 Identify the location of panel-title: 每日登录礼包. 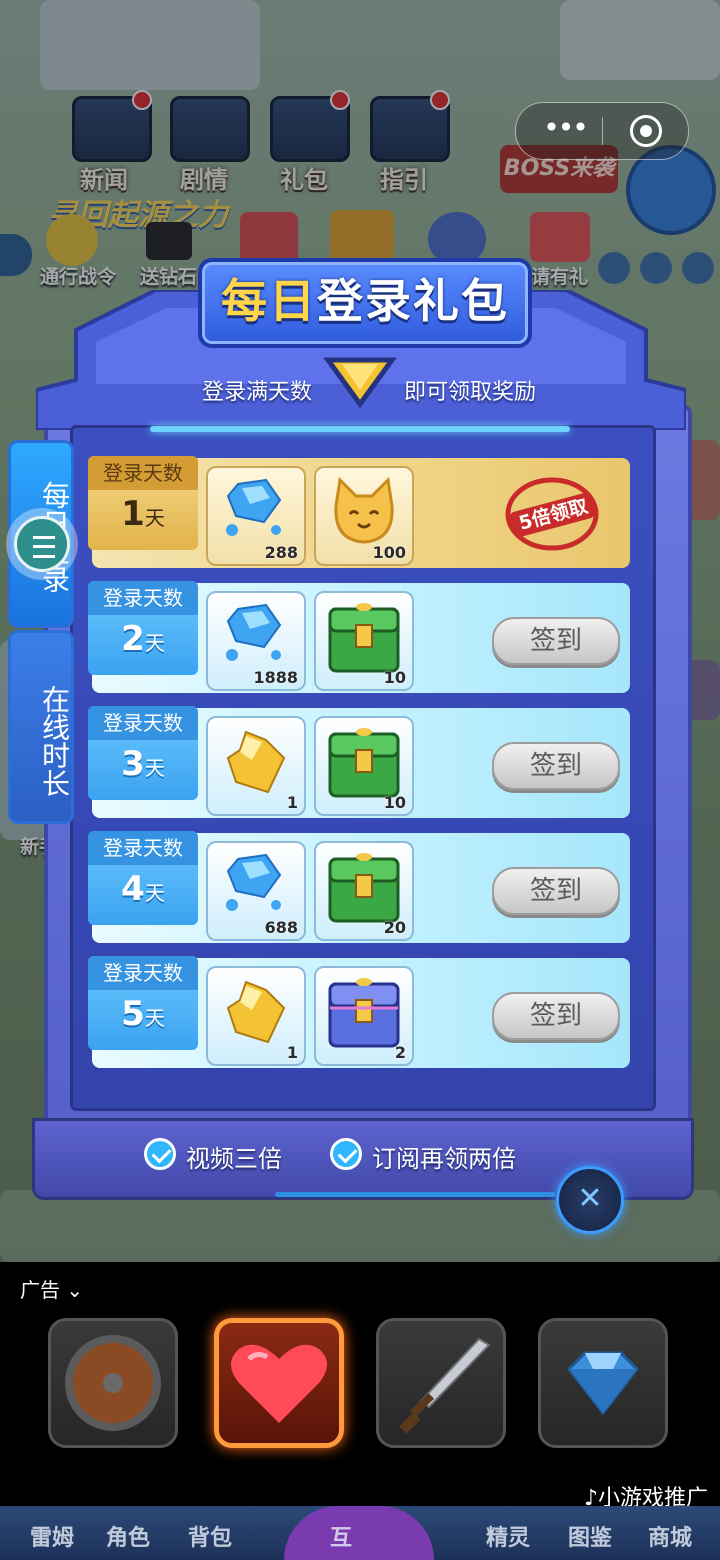
(365, 301).